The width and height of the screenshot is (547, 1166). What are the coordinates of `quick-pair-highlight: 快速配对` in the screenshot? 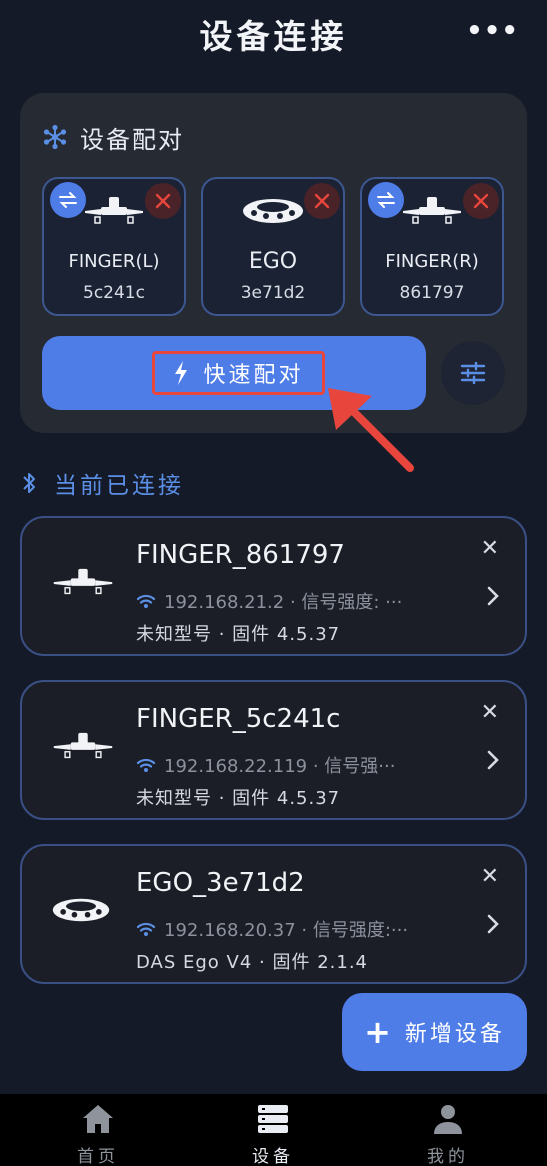 It's located at (238, 373).